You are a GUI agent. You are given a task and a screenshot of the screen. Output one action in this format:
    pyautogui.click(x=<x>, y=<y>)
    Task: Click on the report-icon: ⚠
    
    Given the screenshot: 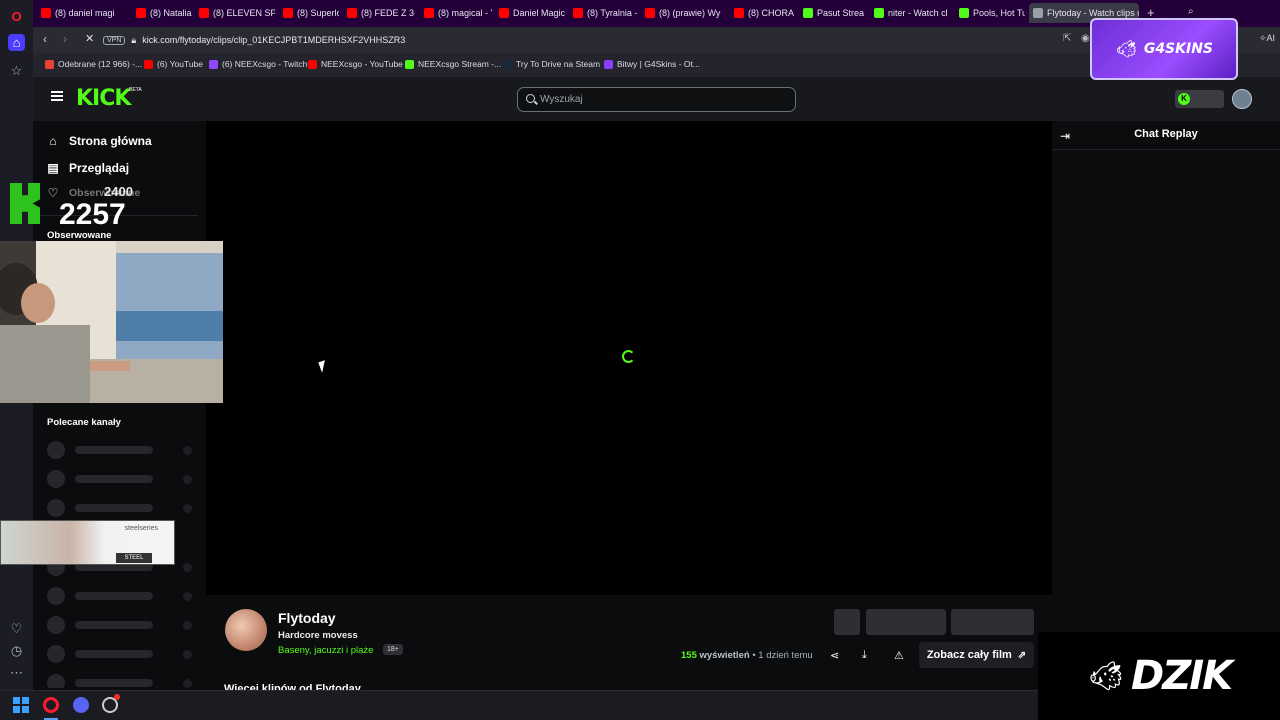 What is the action you would take?
    pyautogui.click(x=899, y=655)
    